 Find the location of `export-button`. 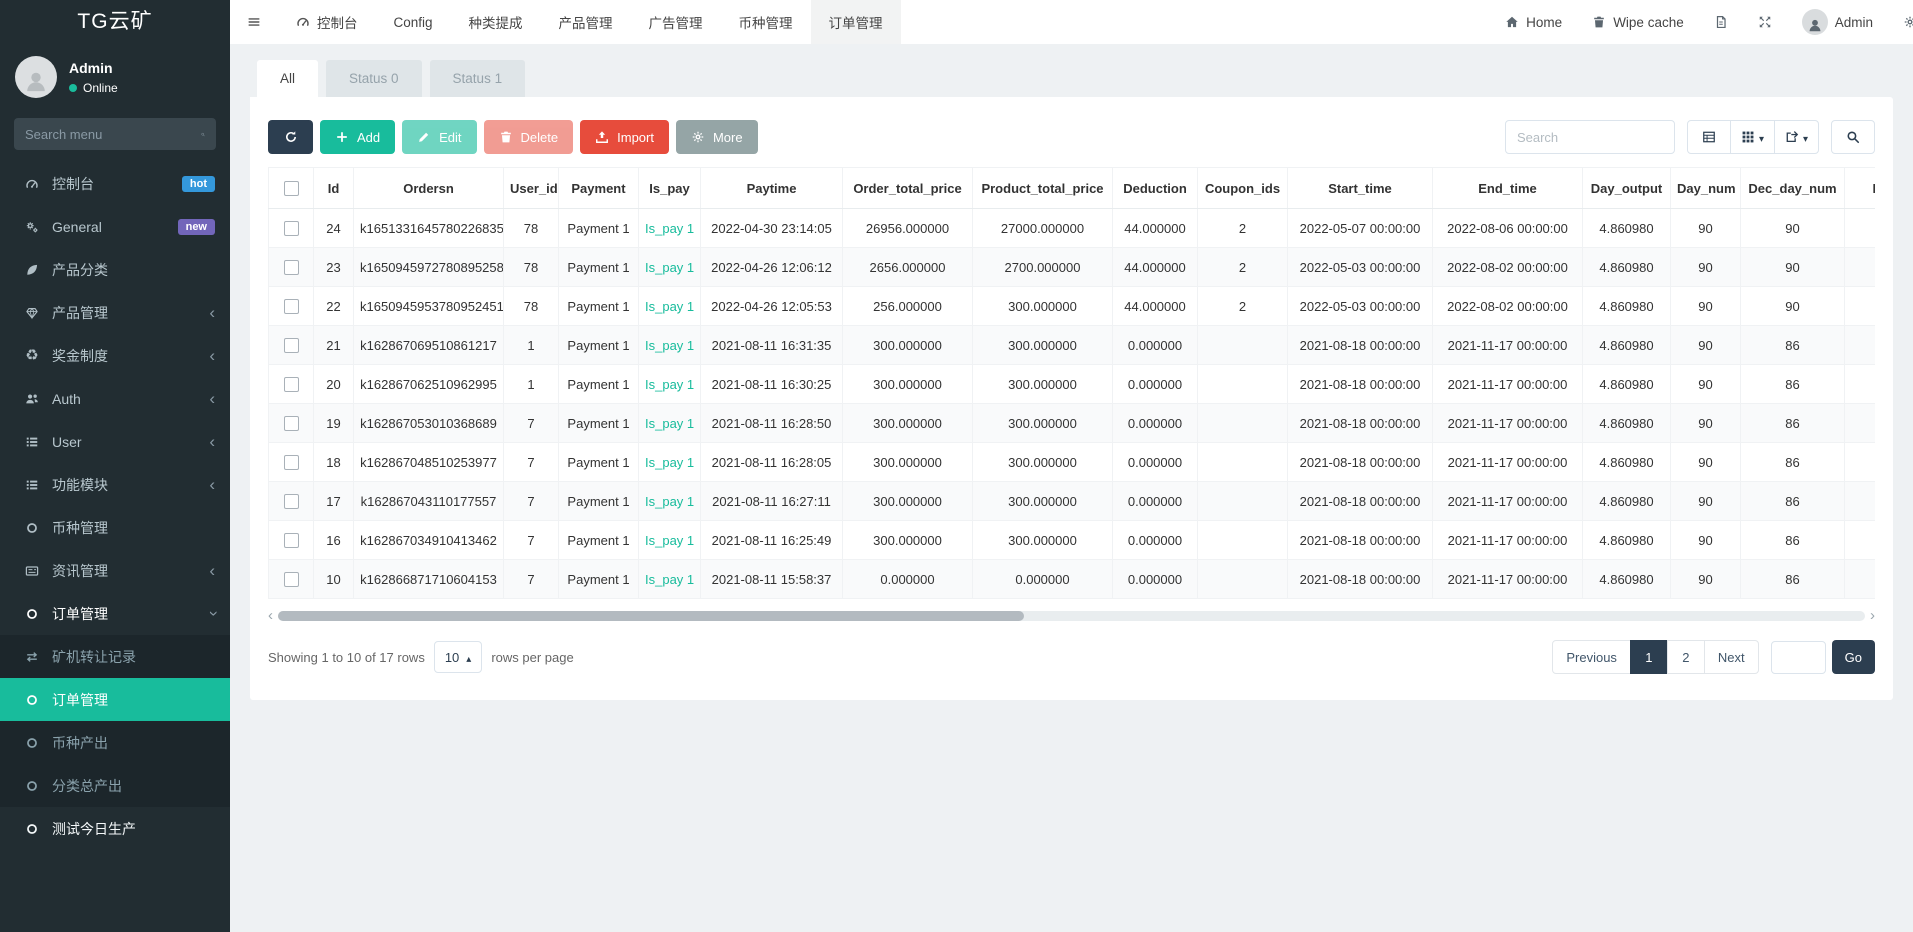

export-button is located at coordinates (1796, 137).